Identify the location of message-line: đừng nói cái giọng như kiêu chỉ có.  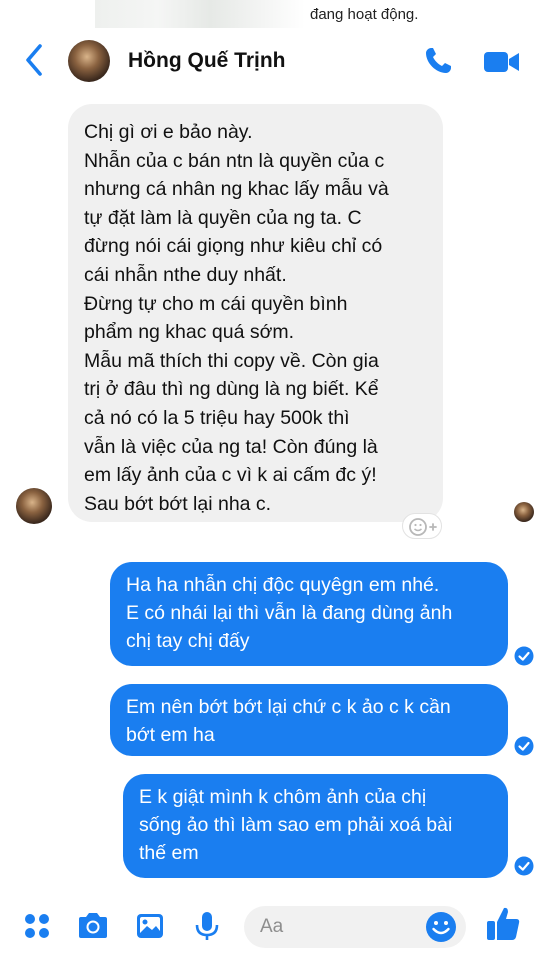
(233, 246).